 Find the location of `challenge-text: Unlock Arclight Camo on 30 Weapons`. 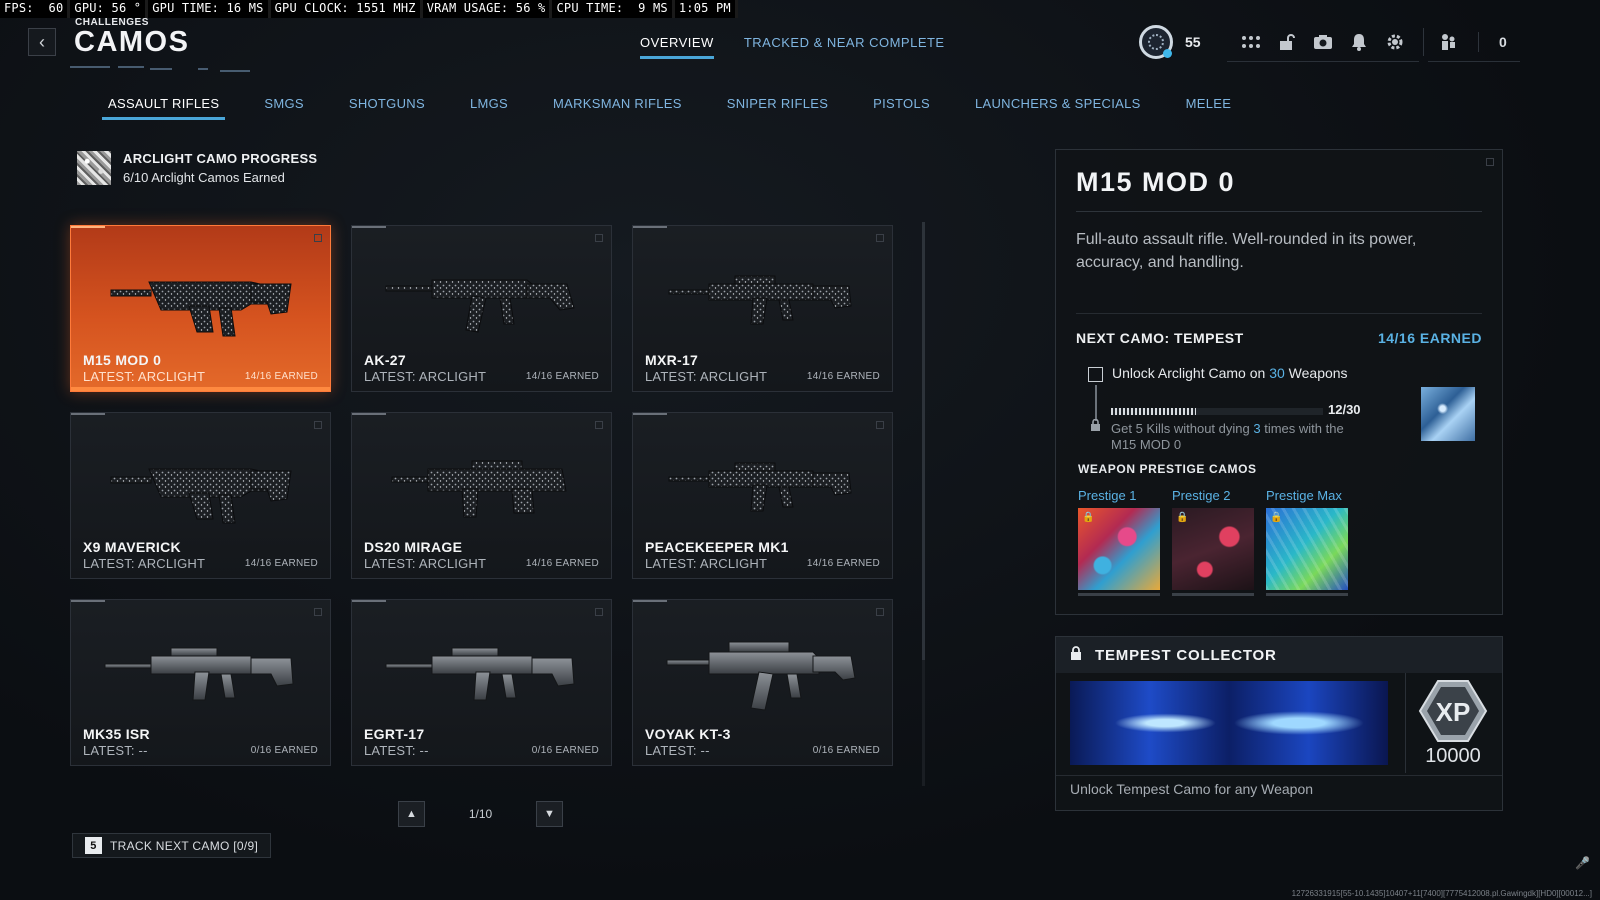

challenge-text: Unlock Arclight Camo on 30 Weapons is located at coordinates (1230, 373).